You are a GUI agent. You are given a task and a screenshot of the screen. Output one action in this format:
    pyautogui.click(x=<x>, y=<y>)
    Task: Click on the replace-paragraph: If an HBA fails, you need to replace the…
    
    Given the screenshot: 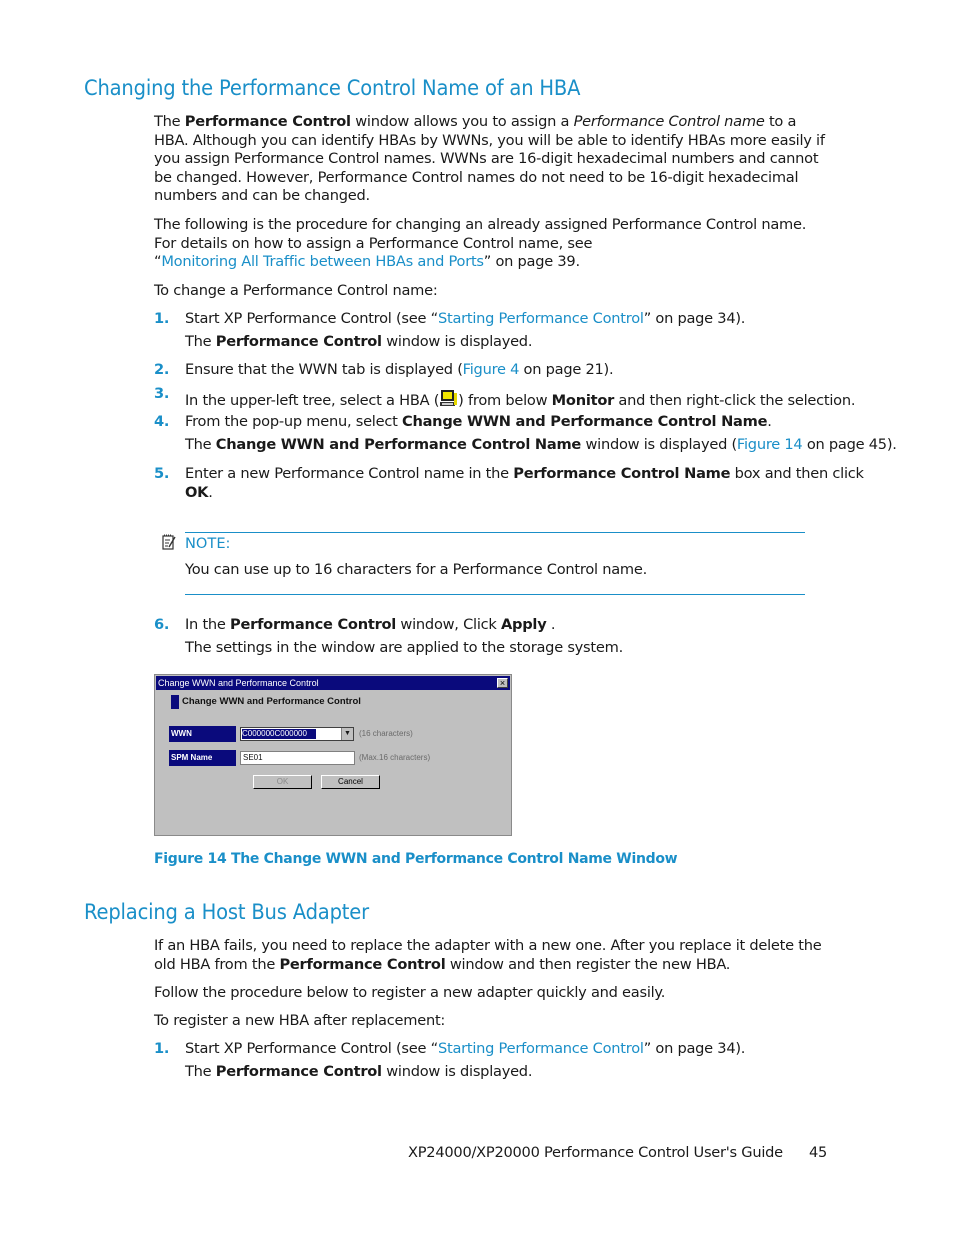 What is the action you would take?
    pyautogui.click(x=488, y=955)
    